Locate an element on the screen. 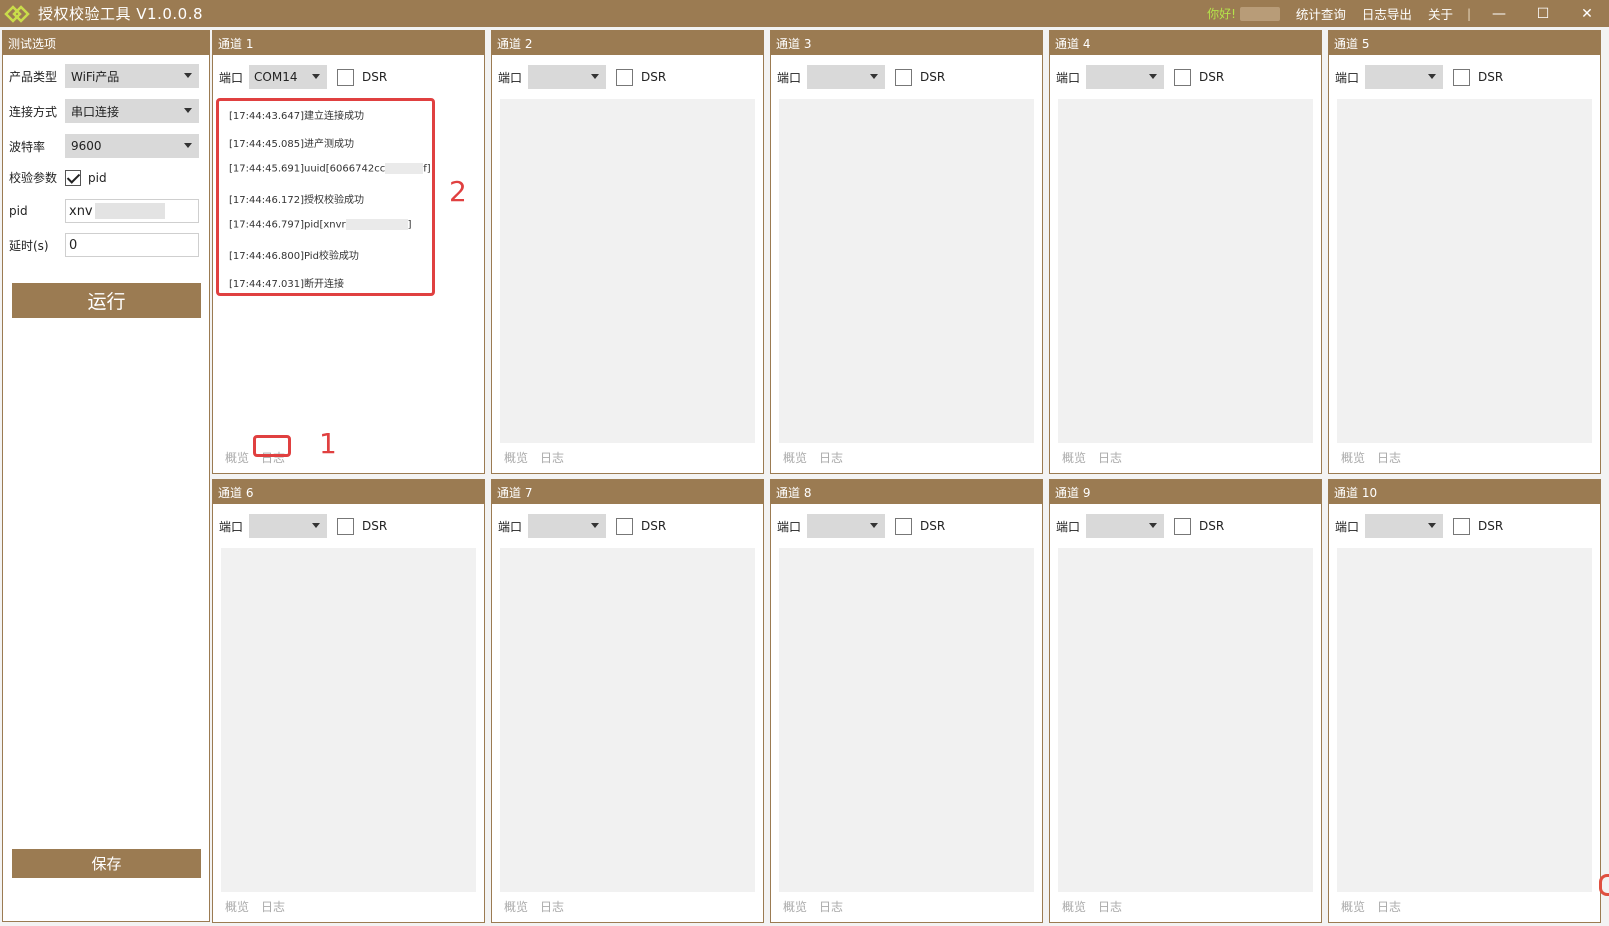  product-type-select: WiFi产品 is located at coordinates (132, 76).